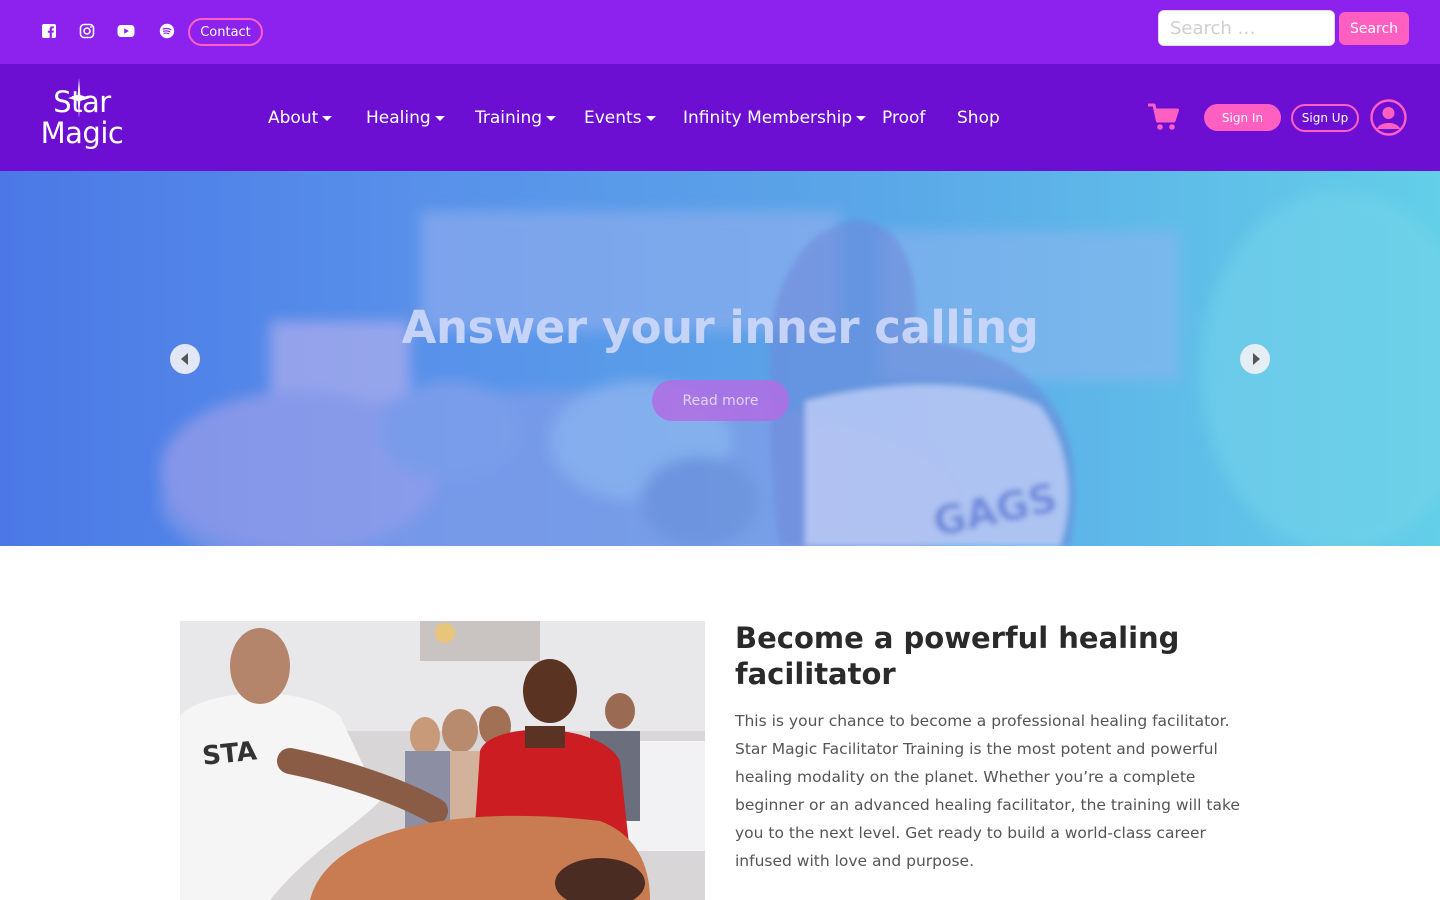 The height and width of the screenshot is (900, 1440). What do you see at coordinates (720, 400) in the screenshot?
I see `read-more-button: Read more` at bounding box center [720, 400].